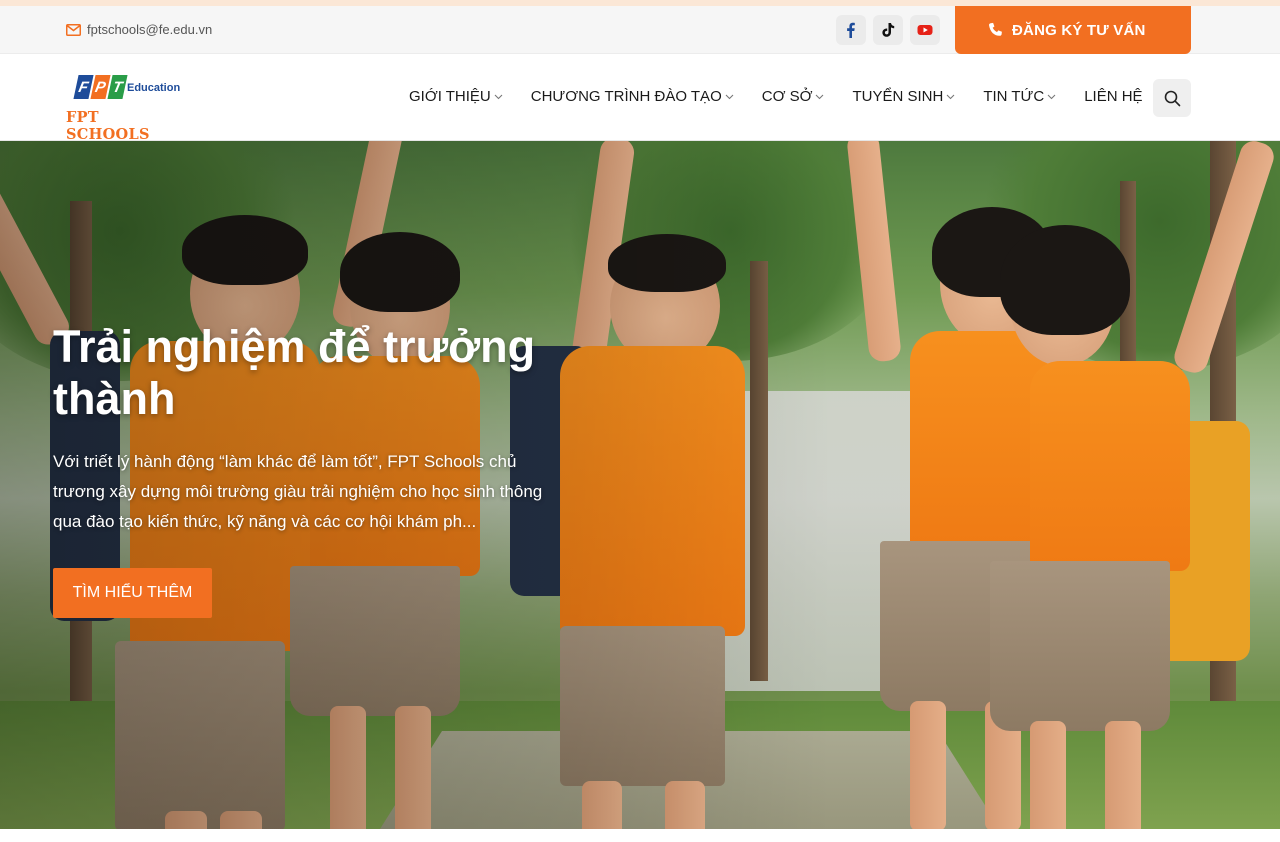 This screenshot has width=1280, height=842. I want to click on search-button, so click(1172, 98).